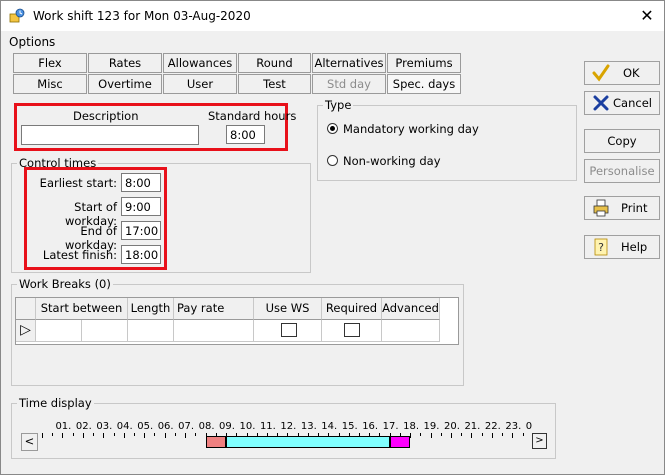 The height and width of the screenshot is (475, 665). What do you see at coordinates (105, 331) in the screenshot?
I see `cell-start-to` at bounding box center [105, 331].